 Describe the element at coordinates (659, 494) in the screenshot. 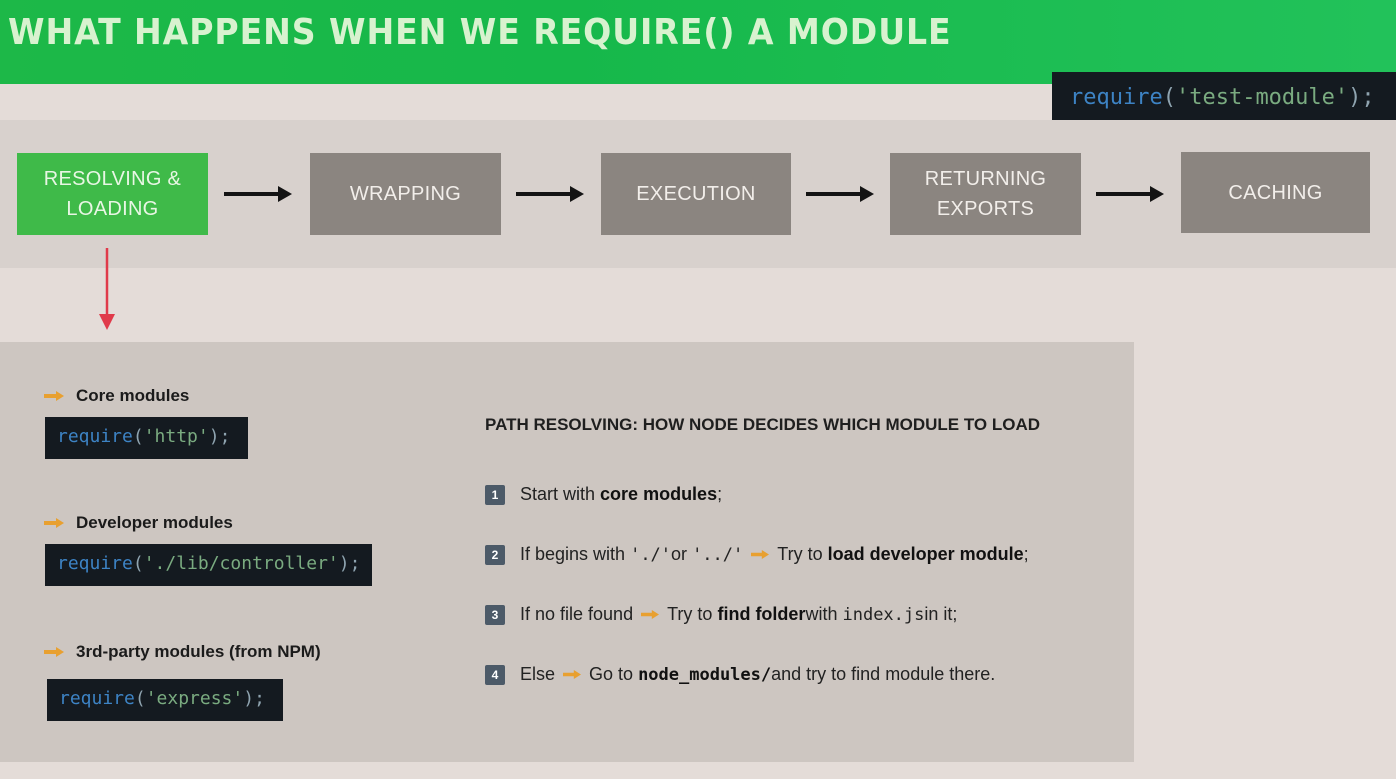

I see `step-bold: core modules` at that location.